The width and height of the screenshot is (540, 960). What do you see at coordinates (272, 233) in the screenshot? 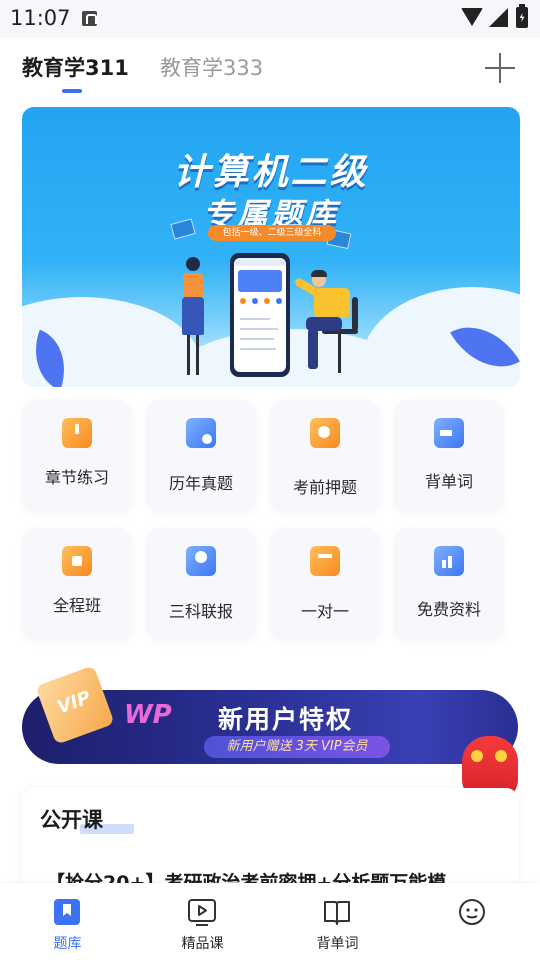
I see `banner-tag: 包括一级、二级三级全科` at bounding box center [272, 233].